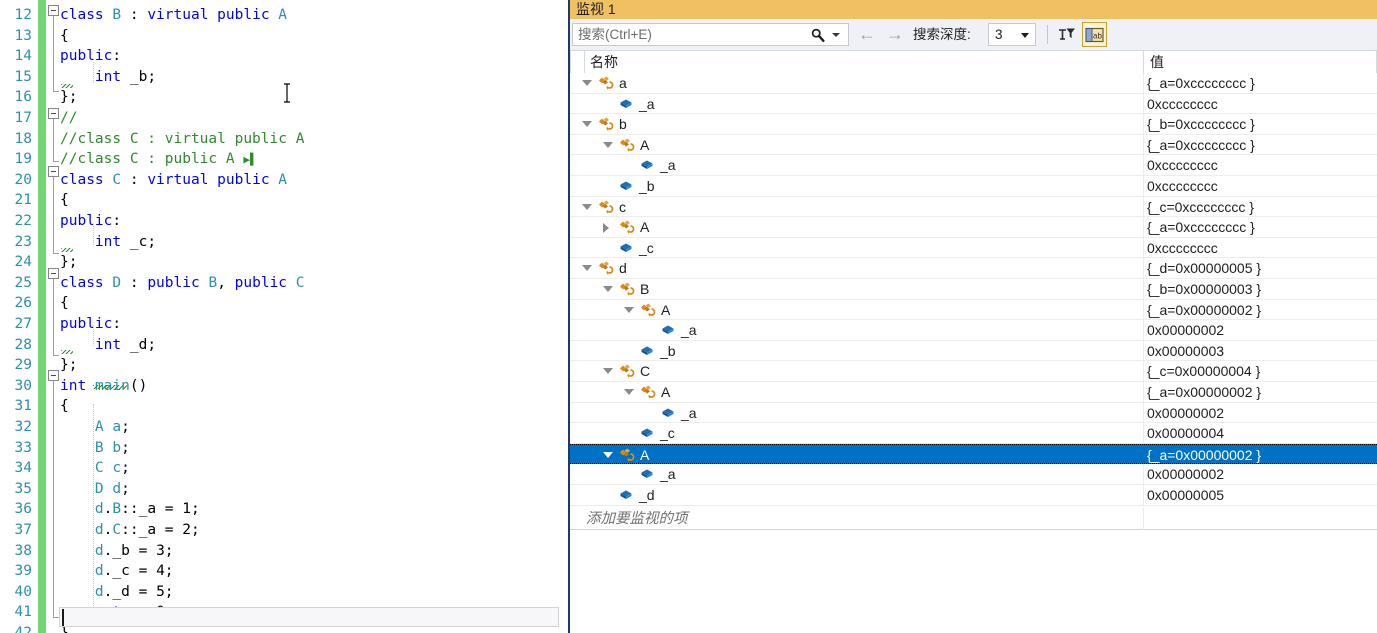  Describe the element at coordinates (53, 375) in the screenshot. I see `fold-toggle-line30` at that location.